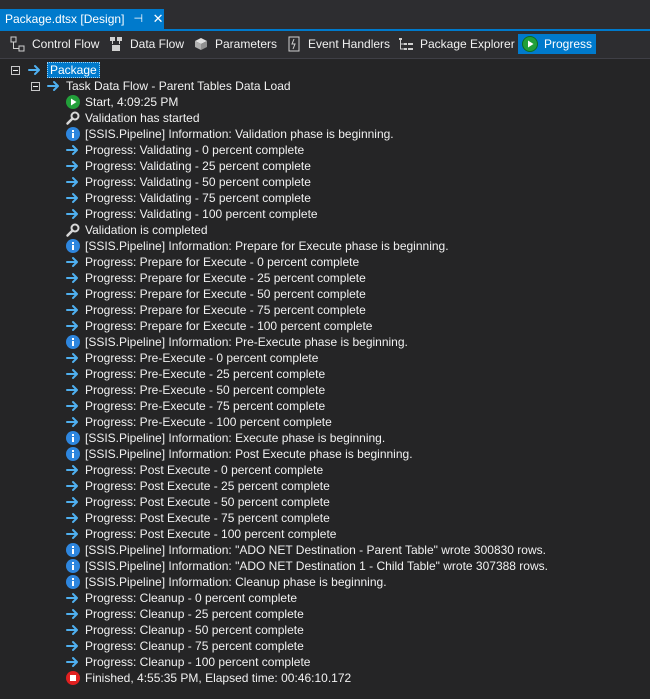 The height and width of the screenshot is (699, 650). Describe the element at coordinates (158, 19) in the screenshot. I see `close-icon: ✕` at that location.